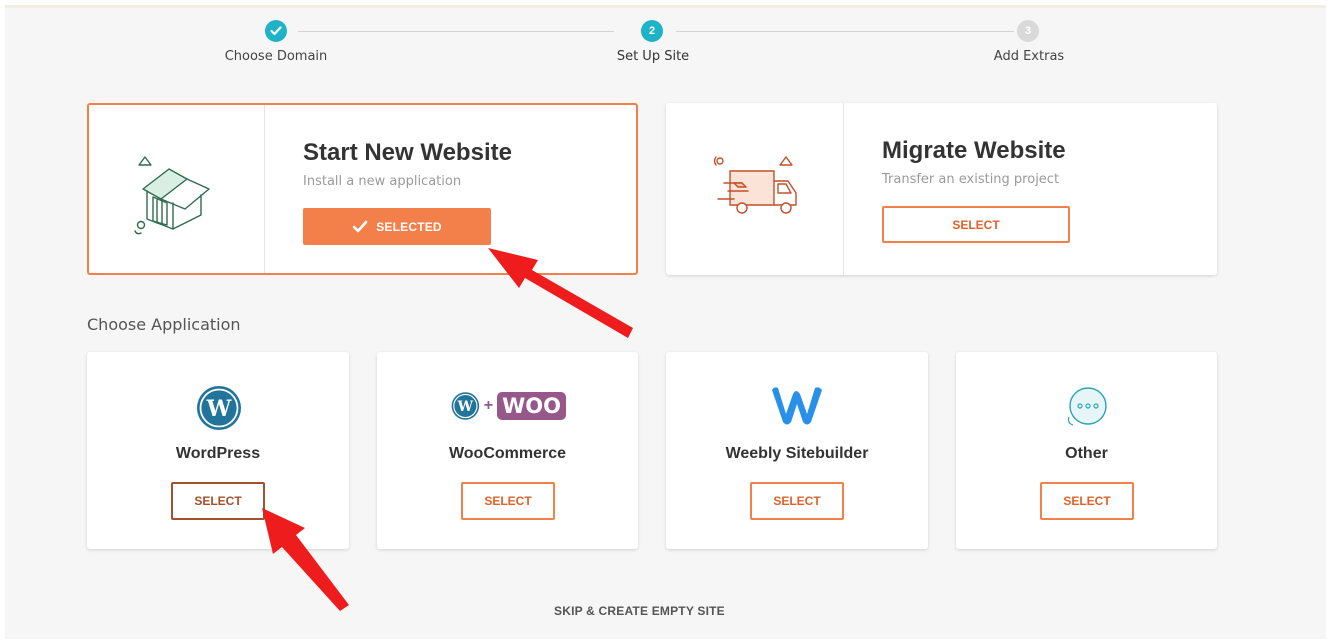 This screenshot has height=642, width=1330. What do you see at coordinates (218, 453) in the screenshot?
I see `wordpress-name: WordPress` at bounding box center [218, 453].